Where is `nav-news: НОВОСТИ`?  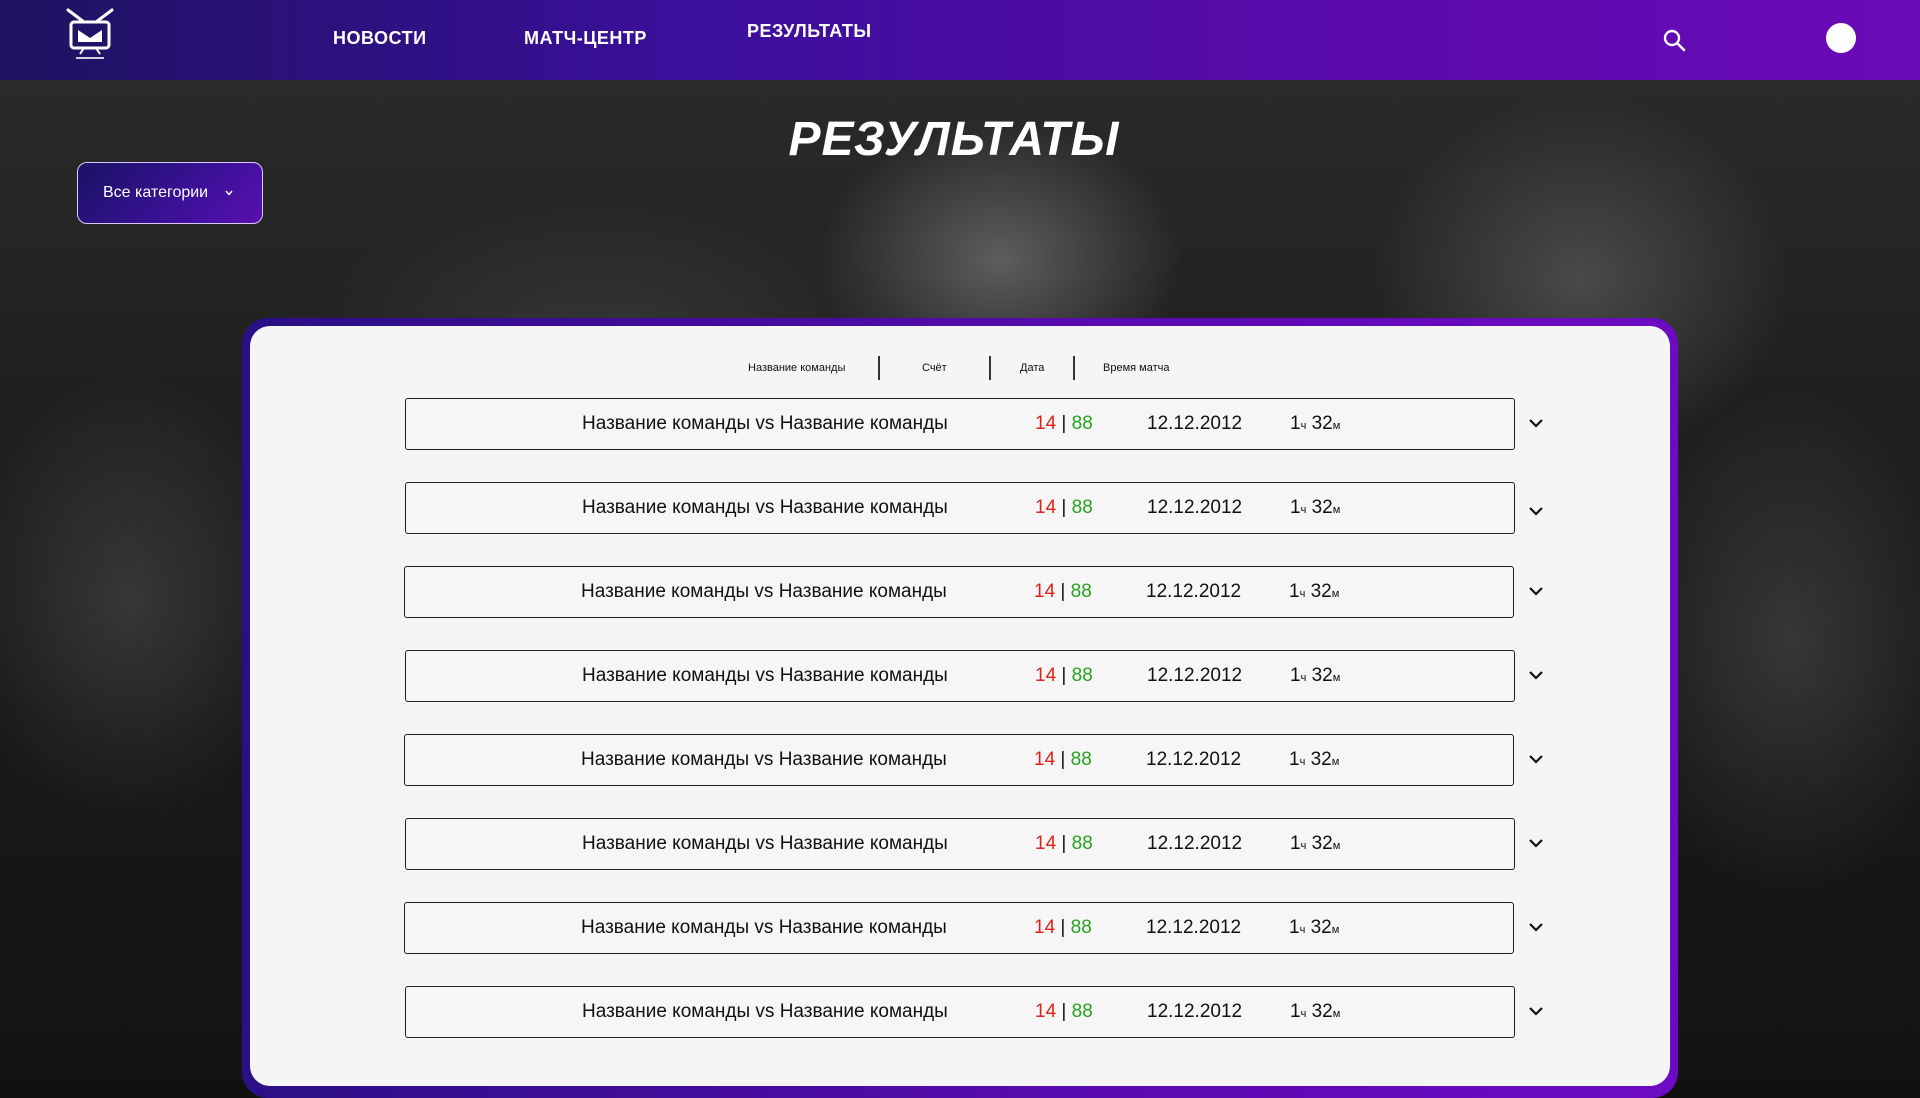
nav-news: НОВОСТИ is located at coordinates (380, 38).